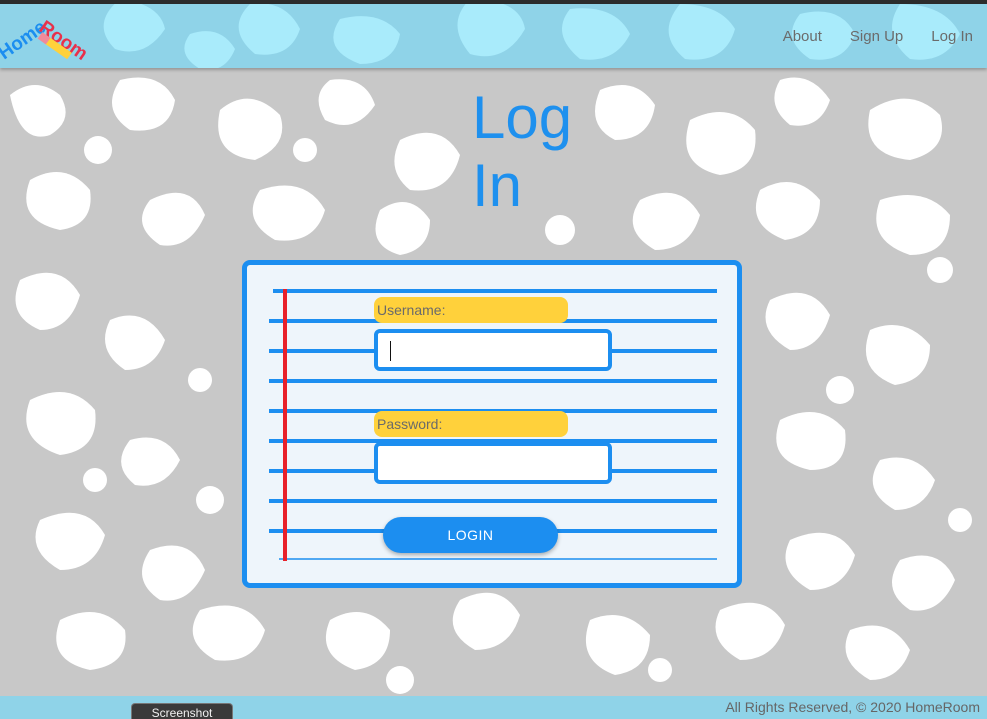 This screenshot has width=987, height=719. I want to click on nav-about-link: About, so click(788, 36).